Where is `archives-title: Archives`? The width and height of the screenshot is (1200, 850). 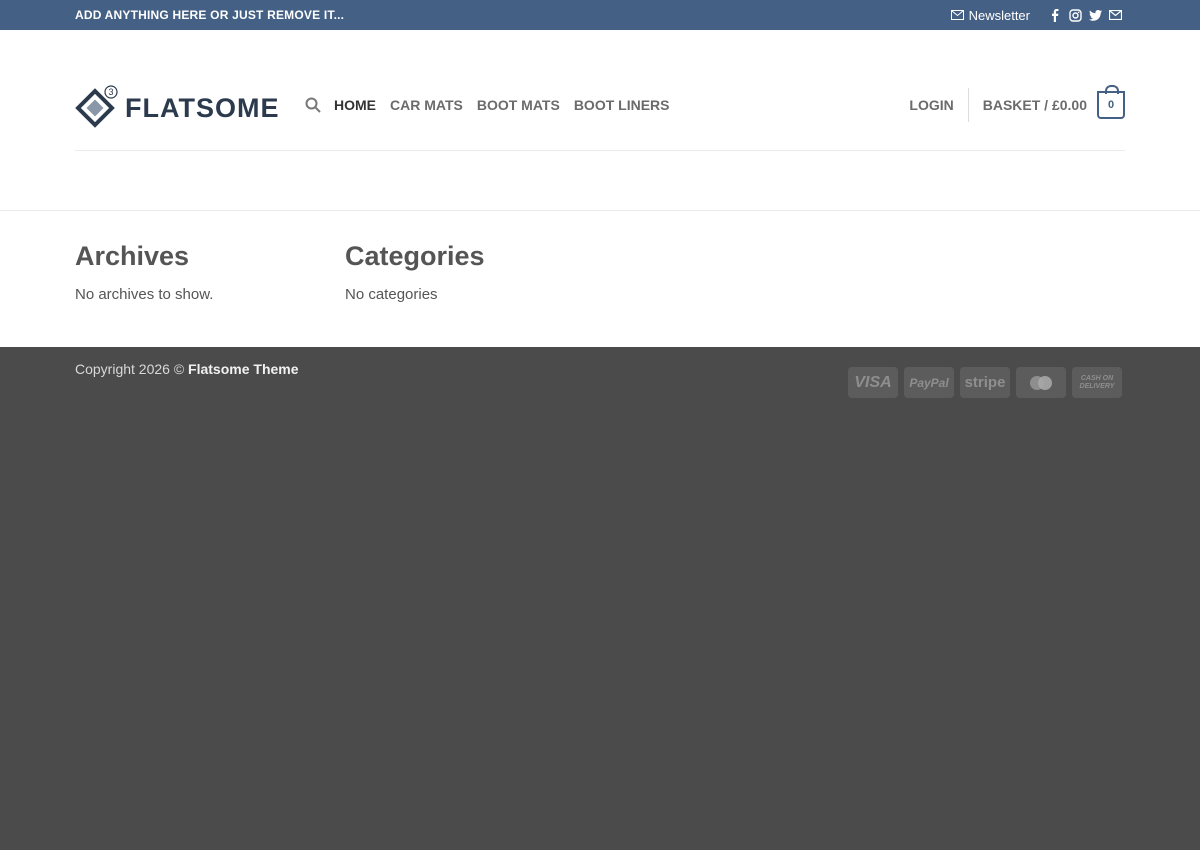
archives-title: Archives is located at coordinates (132, 256).